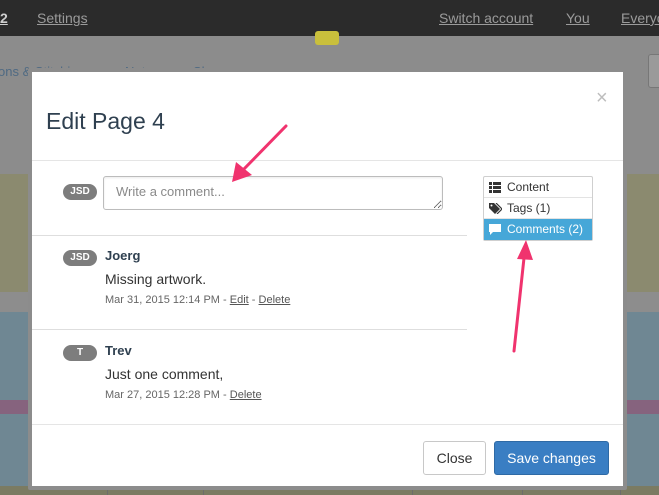 This screenshot has height=495, width=659. I want to click on dialog-title: Edit Page 4, so click(105, 121).